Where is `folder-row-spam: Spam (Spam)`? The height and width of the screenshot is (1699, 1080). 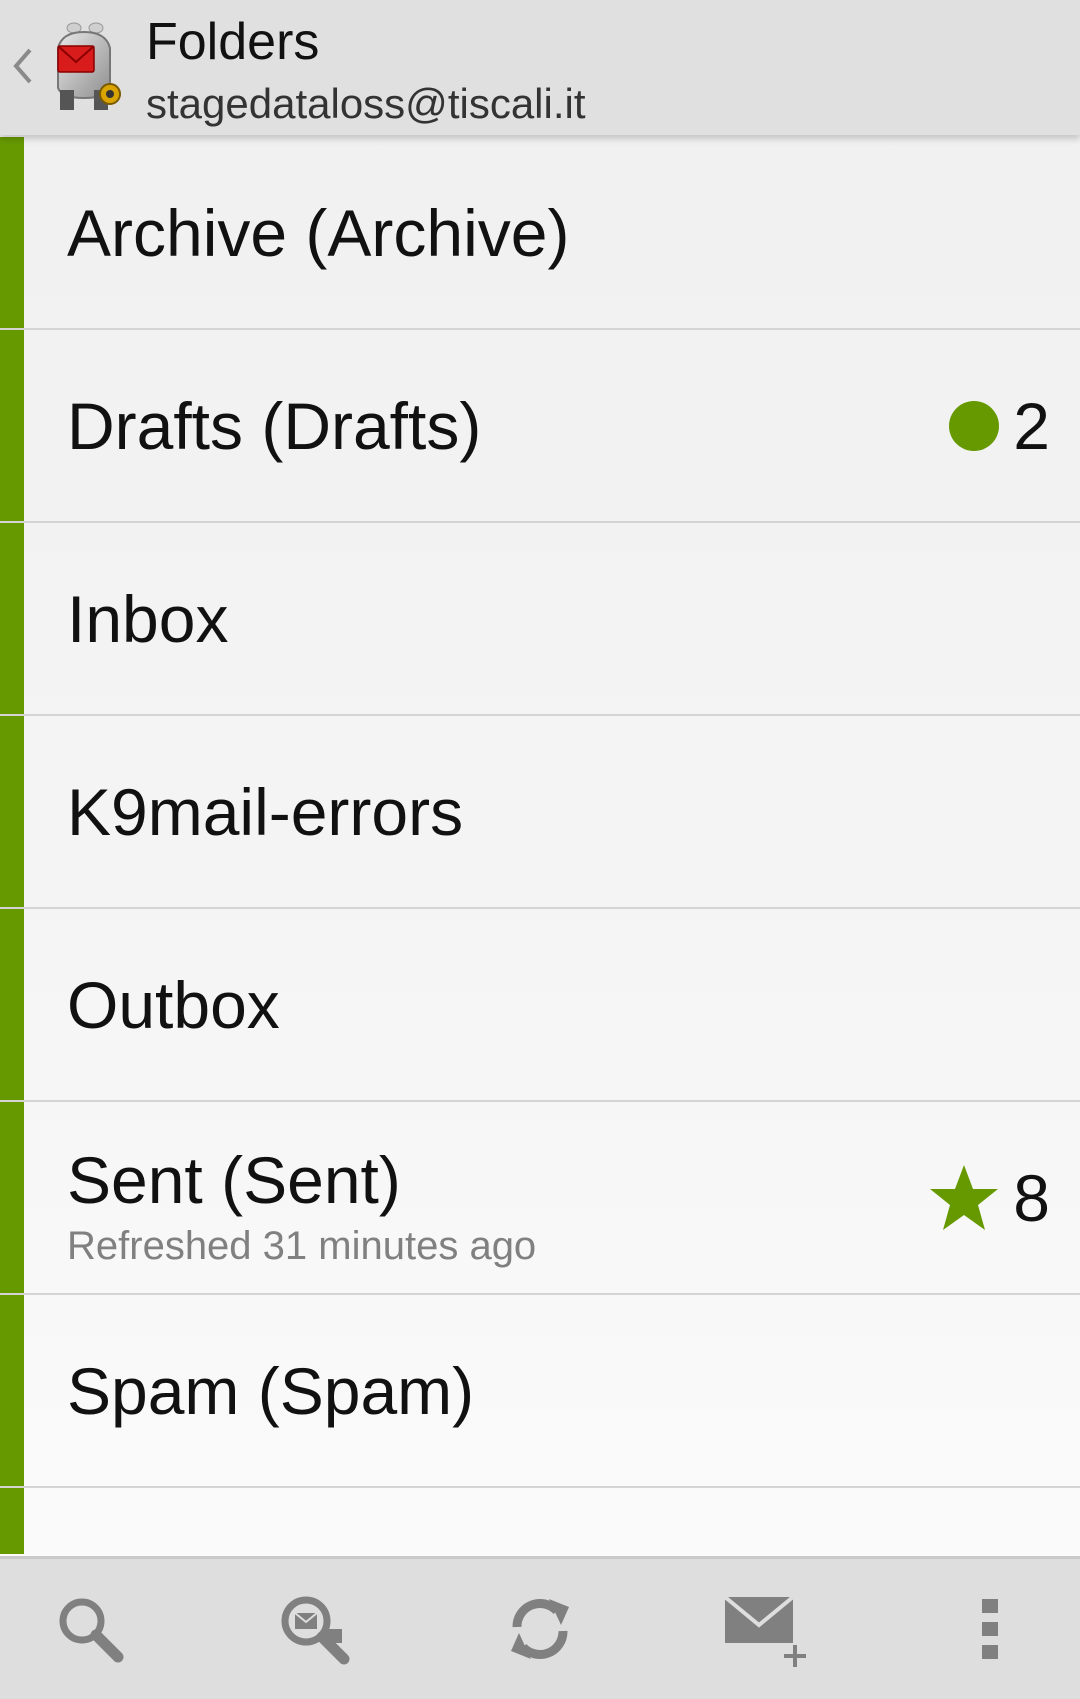
folder-row-spam: Spam (Spam) is located at coordinates (540, 1391).